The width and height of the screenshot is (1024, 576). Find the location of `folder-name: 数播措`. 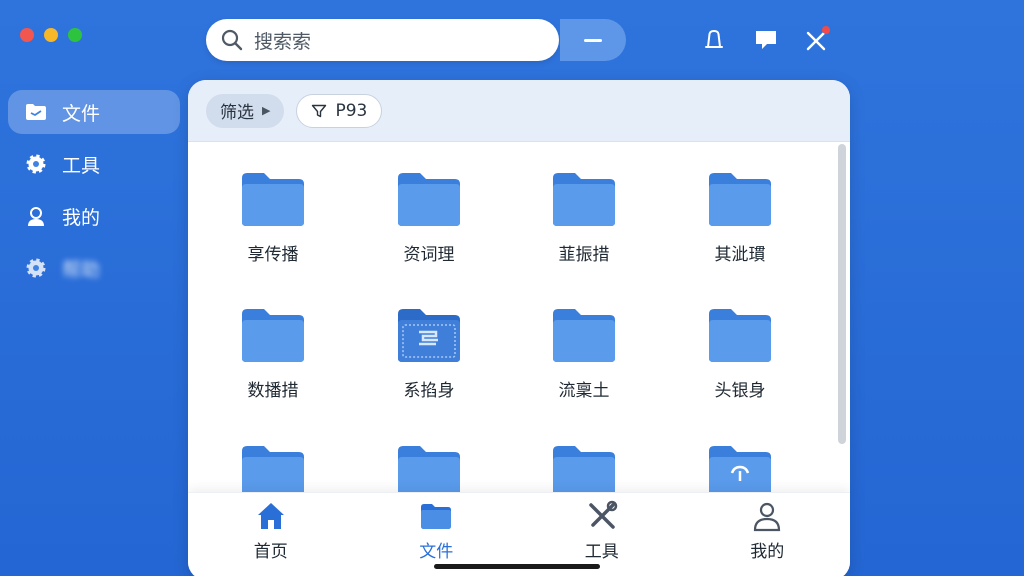

folder-name: 数播措 is located at coordinates (273, 391).